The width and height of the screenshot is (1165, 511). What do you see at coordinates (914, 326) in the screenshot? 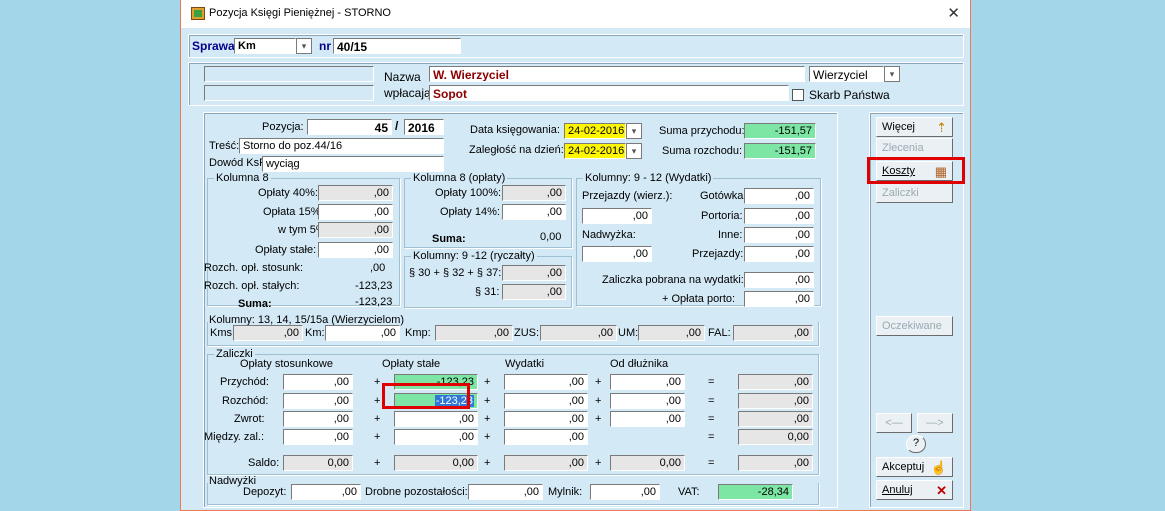
I see `oczekiwane-button: Oczekiwane` at bounding box center [914, 326].